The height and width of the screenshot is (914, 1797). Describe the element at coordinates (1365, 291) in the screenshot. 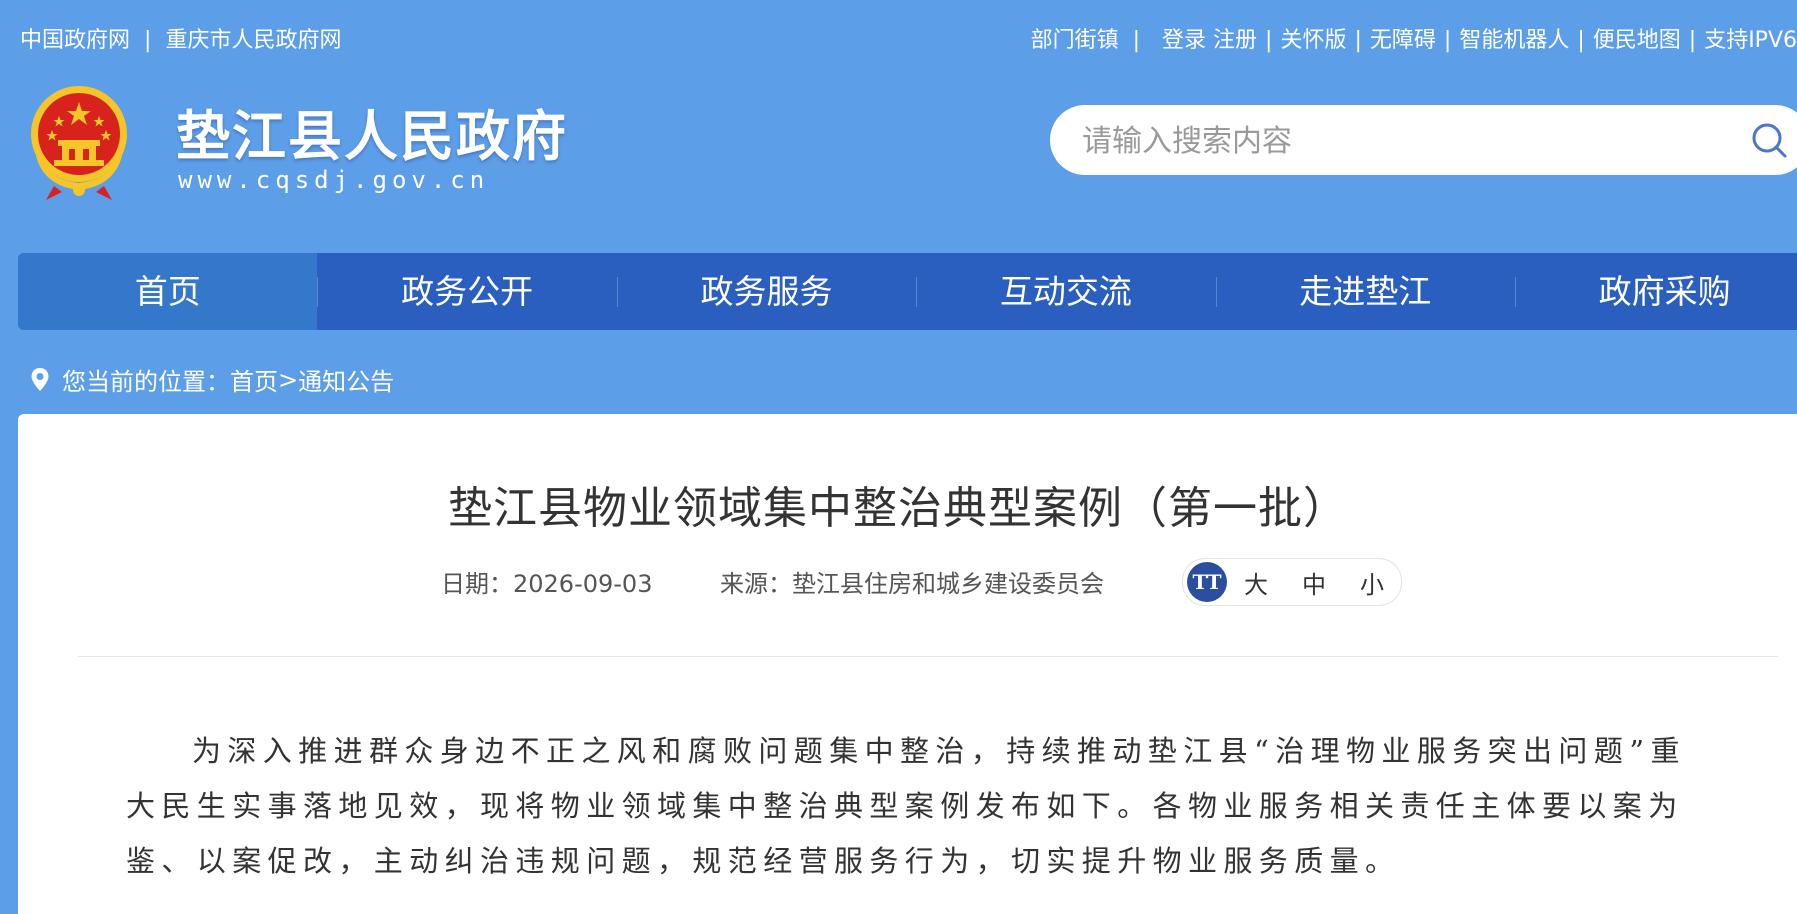

I see `nav-item-about-dianjiang: 走进垫江` at that location.